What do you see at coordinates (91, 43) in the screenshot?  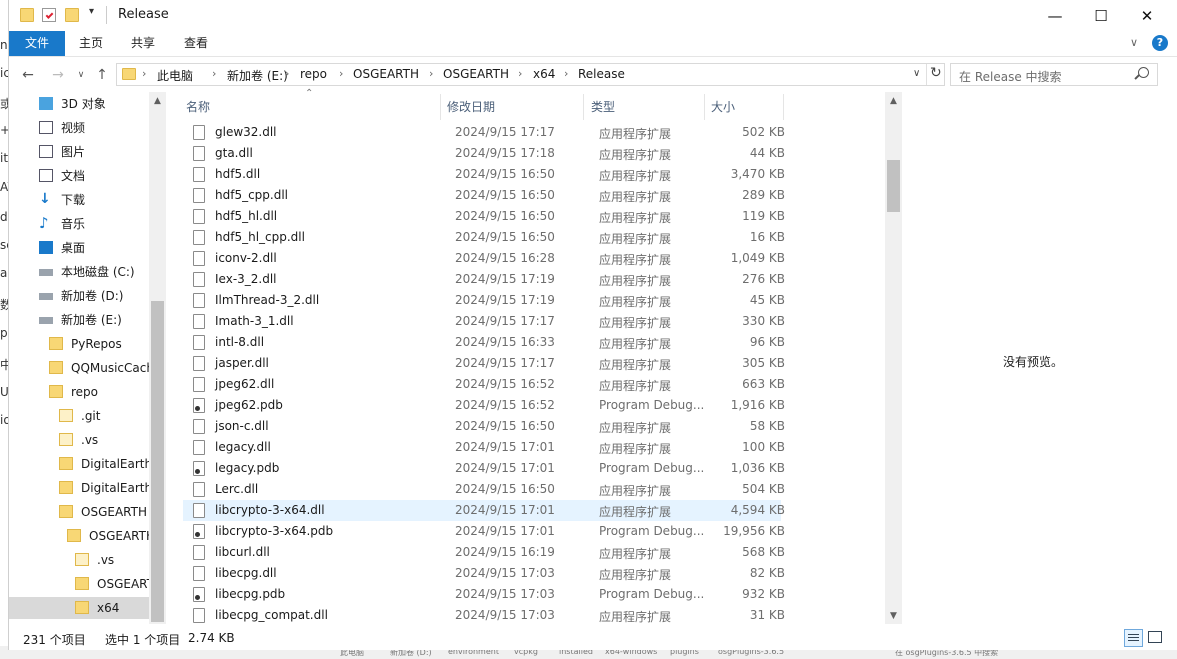 I see `tab-home: 主页` at bounding box center [91, 43].